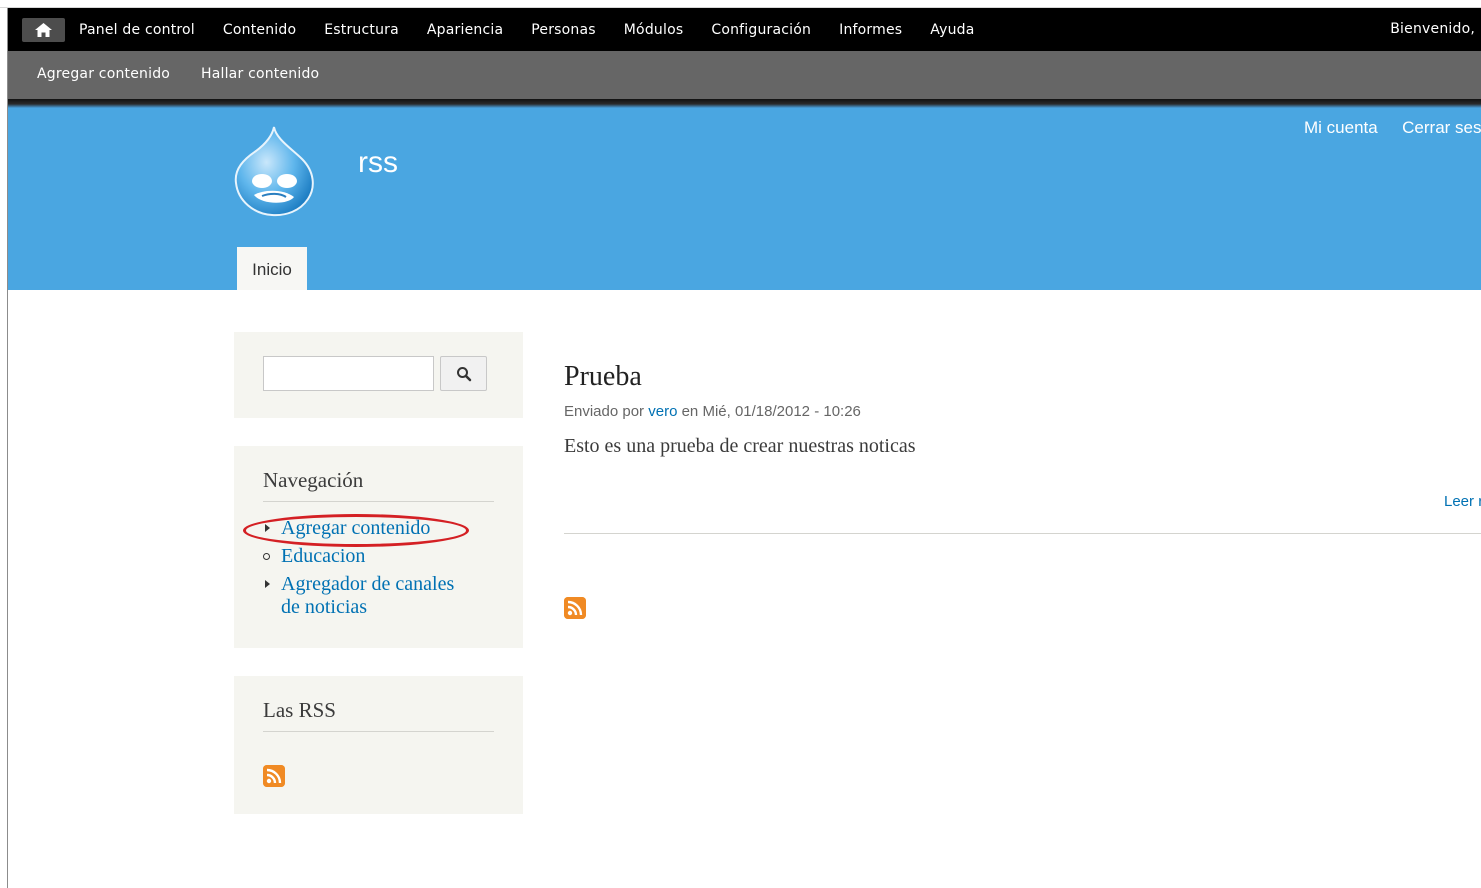  Describe the element at coordinates (1392, 128) in the screenshot. I see `secondary-menu: Mi cuenta Cerrar ses` at that location.